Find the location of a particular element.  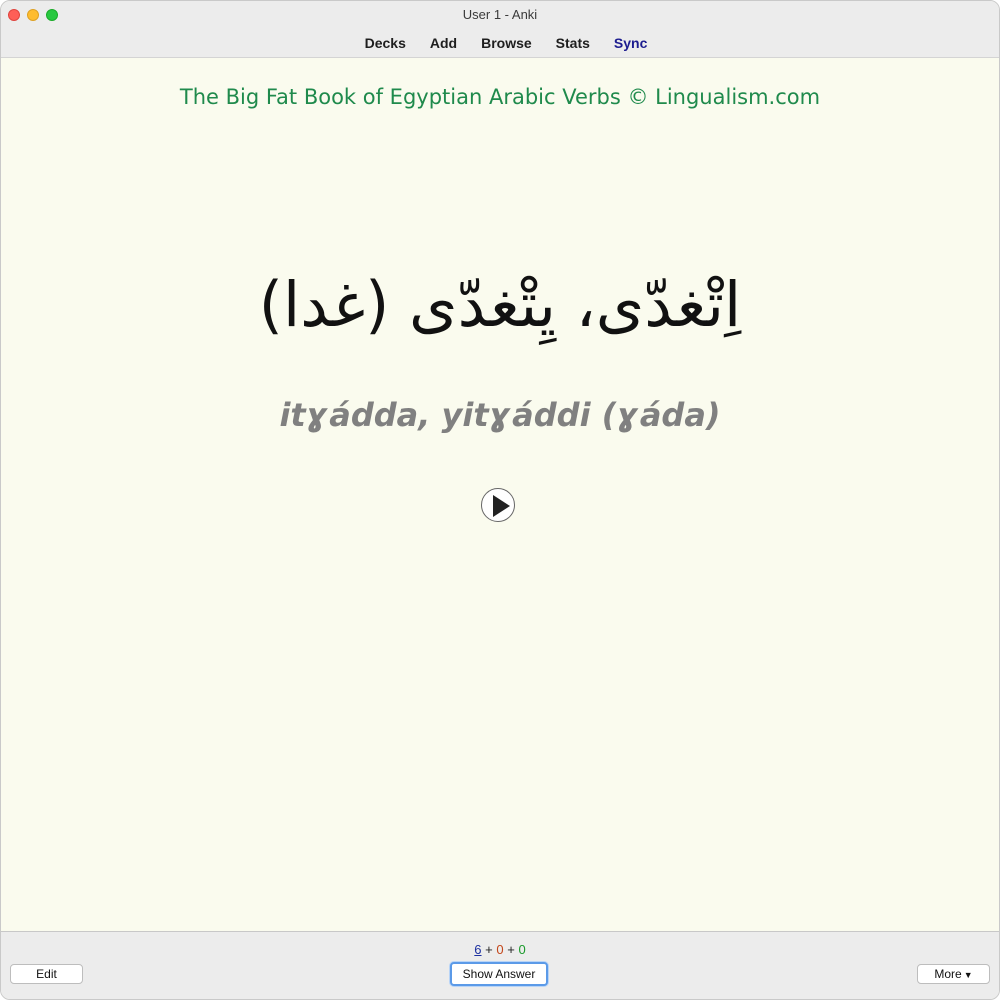

show-answer-button: Show Answer is located at coordinates (499, 974).